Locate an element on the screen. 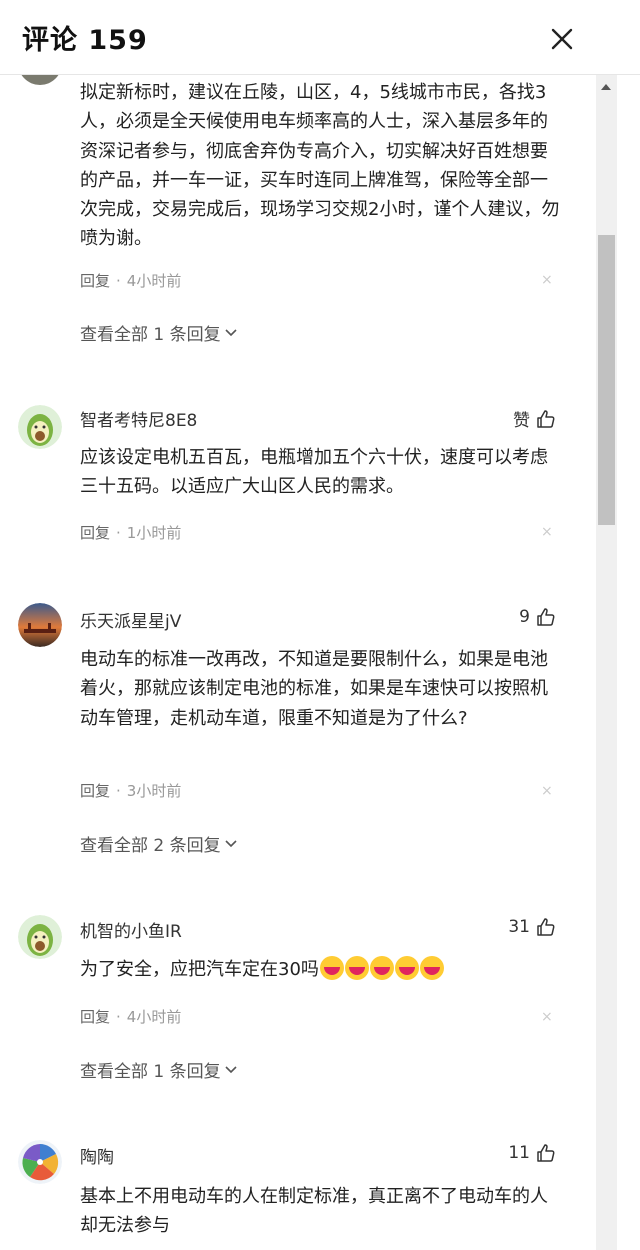 Image resolution: width=640 pixels, height=1250 pixels. username: 机智的小鱼IR is located at coordinates (131, 929).